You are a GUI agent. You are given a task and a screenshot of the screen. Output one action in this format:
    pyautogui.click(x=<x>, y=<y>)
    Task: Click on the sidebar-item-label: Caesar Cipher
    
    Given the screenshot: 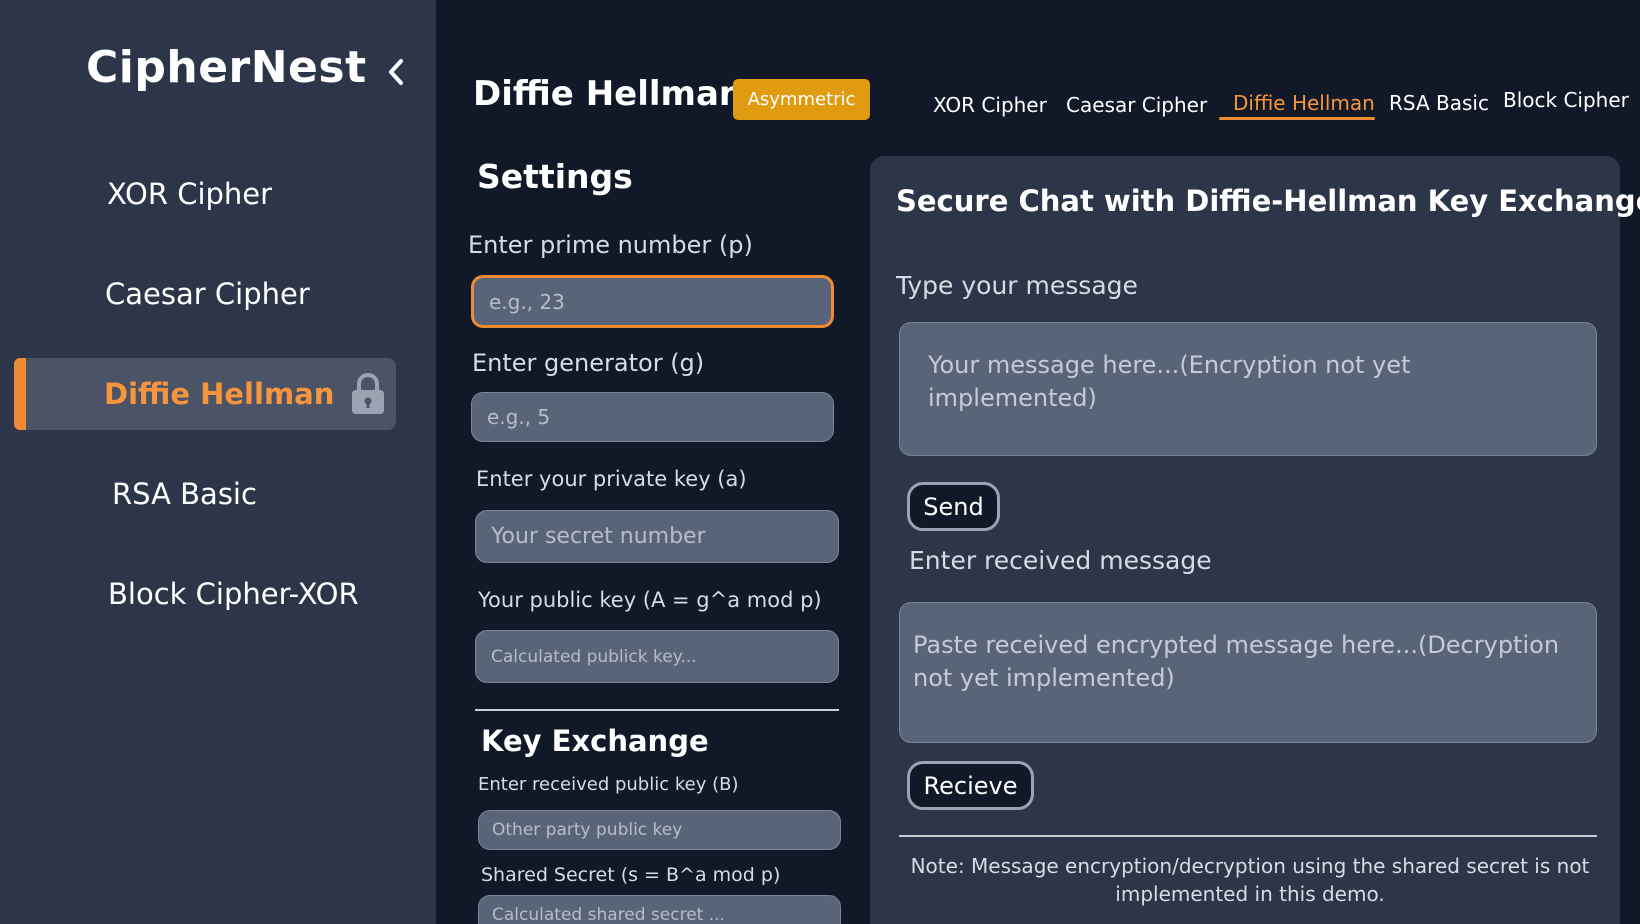 What is the action you would take?
    pyautogui.click(x=207, y=294)
    